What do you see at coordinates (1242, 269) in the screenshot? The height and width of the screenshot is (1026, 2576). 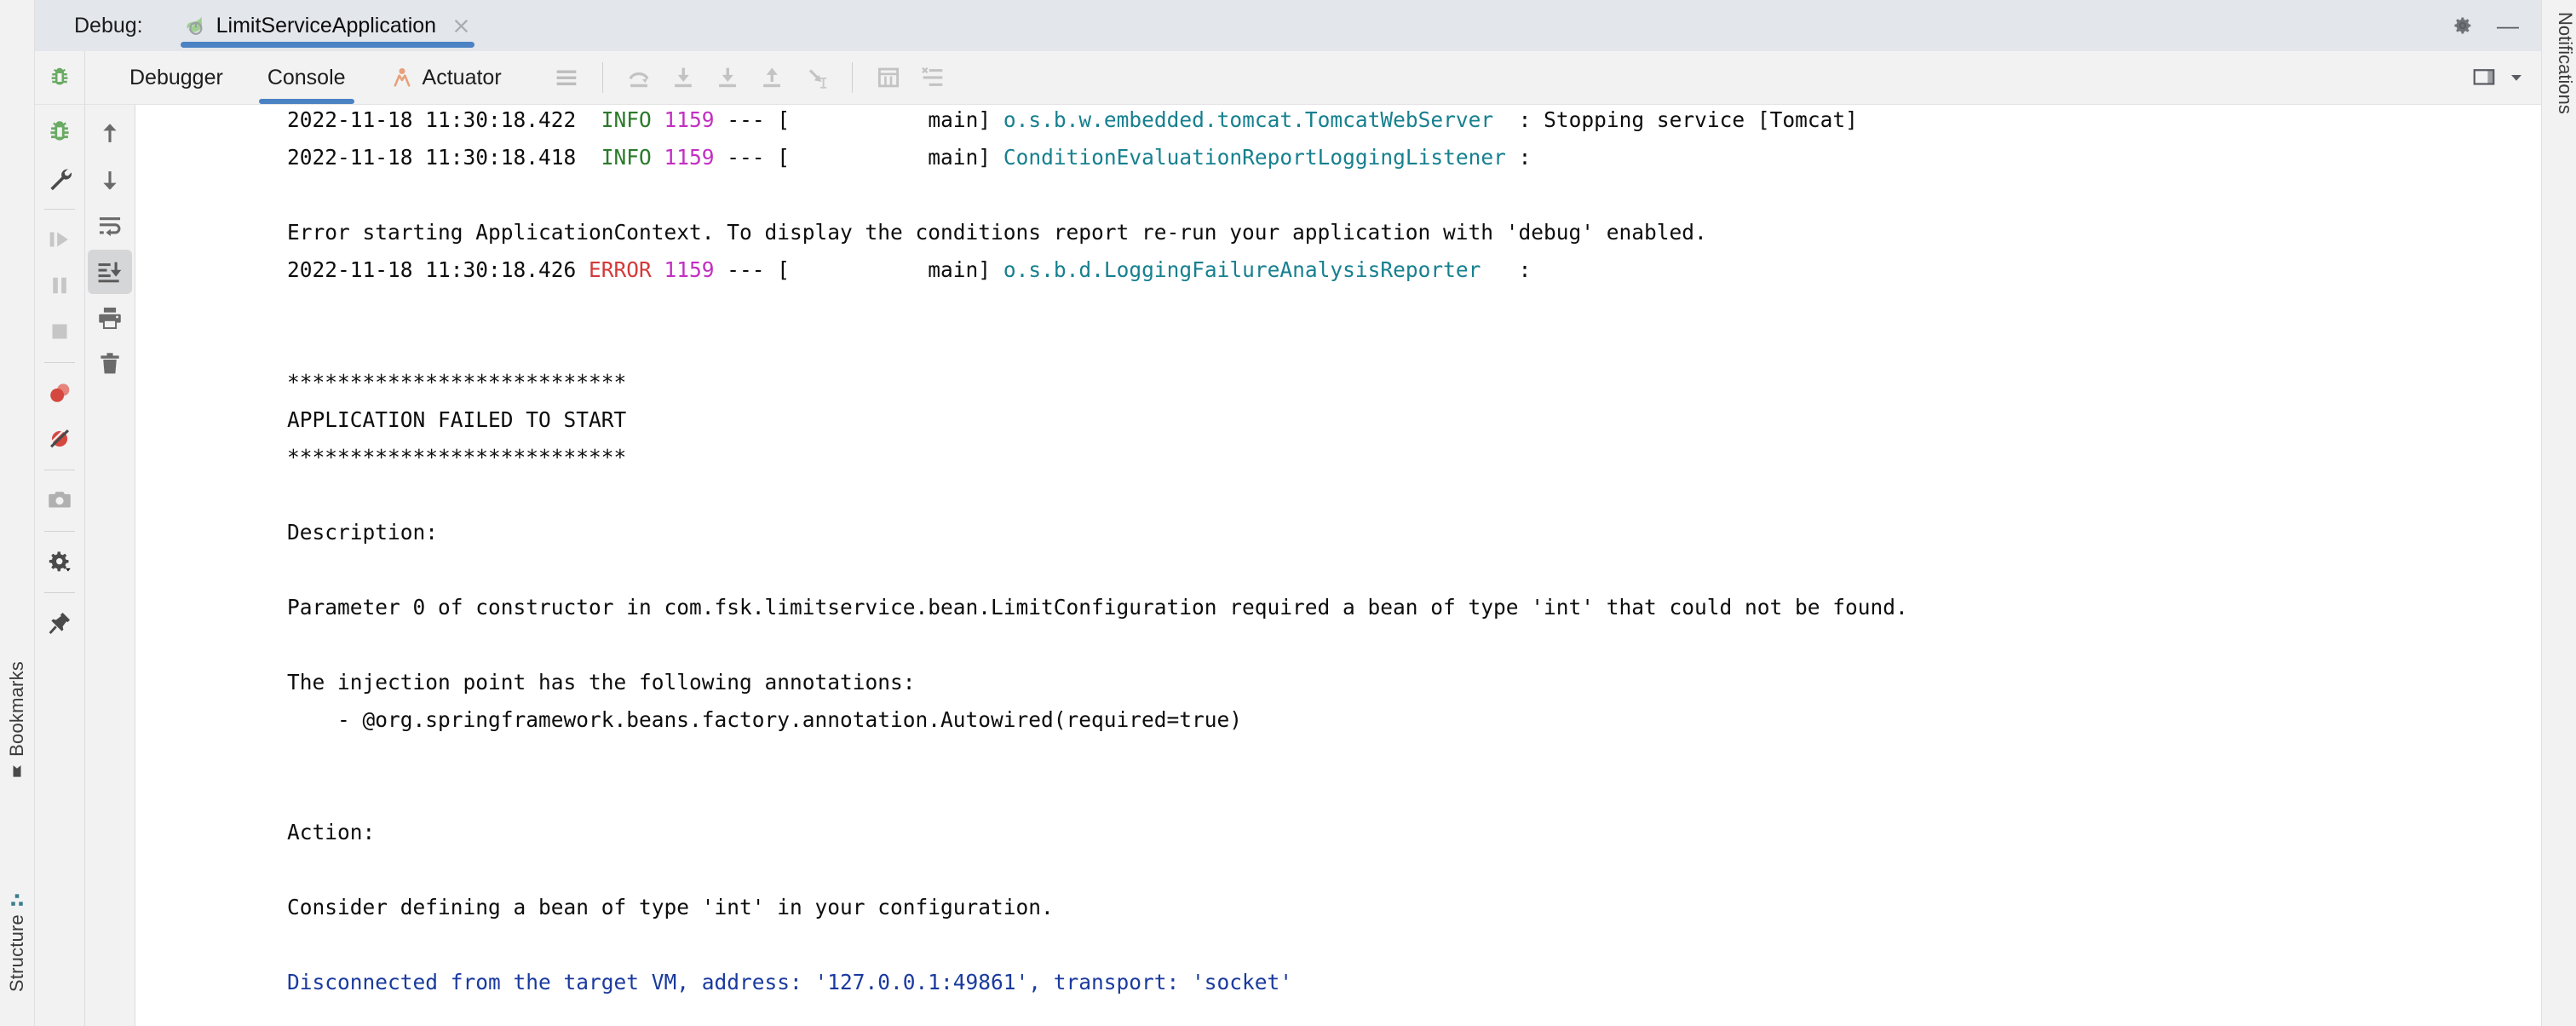 I see `console-segment: o.s.b.d.LoggingFailureAnalysisReporter` at bounding box center [1242, 269].